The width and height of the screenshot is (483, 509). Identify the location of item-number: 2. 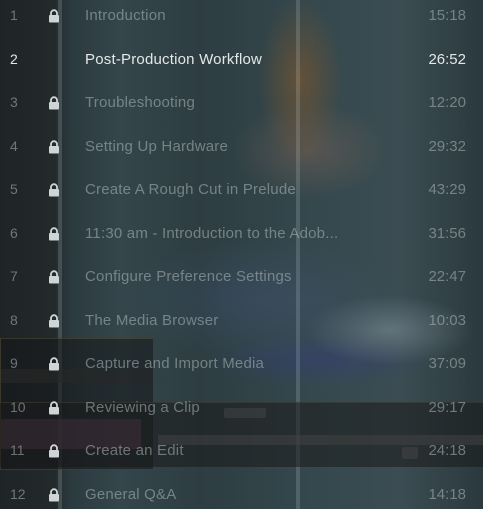
(14, 58).